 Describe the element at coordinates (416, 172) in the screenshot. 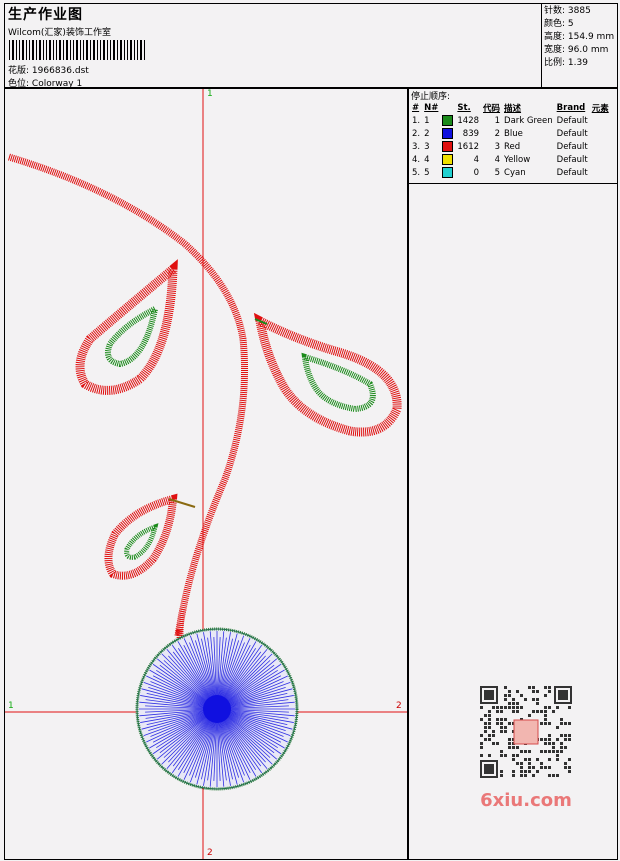

I see `row-index: 5.` at that location.